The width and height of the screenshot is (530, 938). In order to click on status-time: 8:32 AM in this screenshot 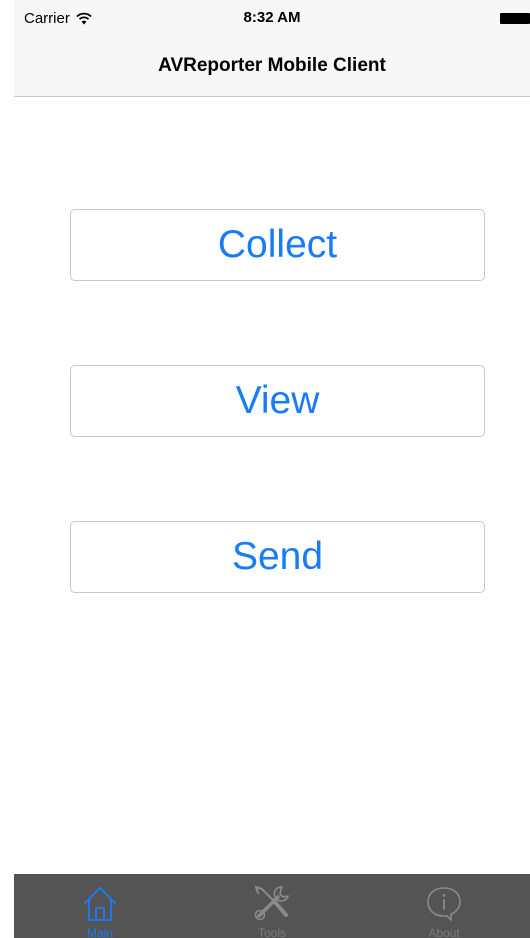, I will do `click(272, 17)`.